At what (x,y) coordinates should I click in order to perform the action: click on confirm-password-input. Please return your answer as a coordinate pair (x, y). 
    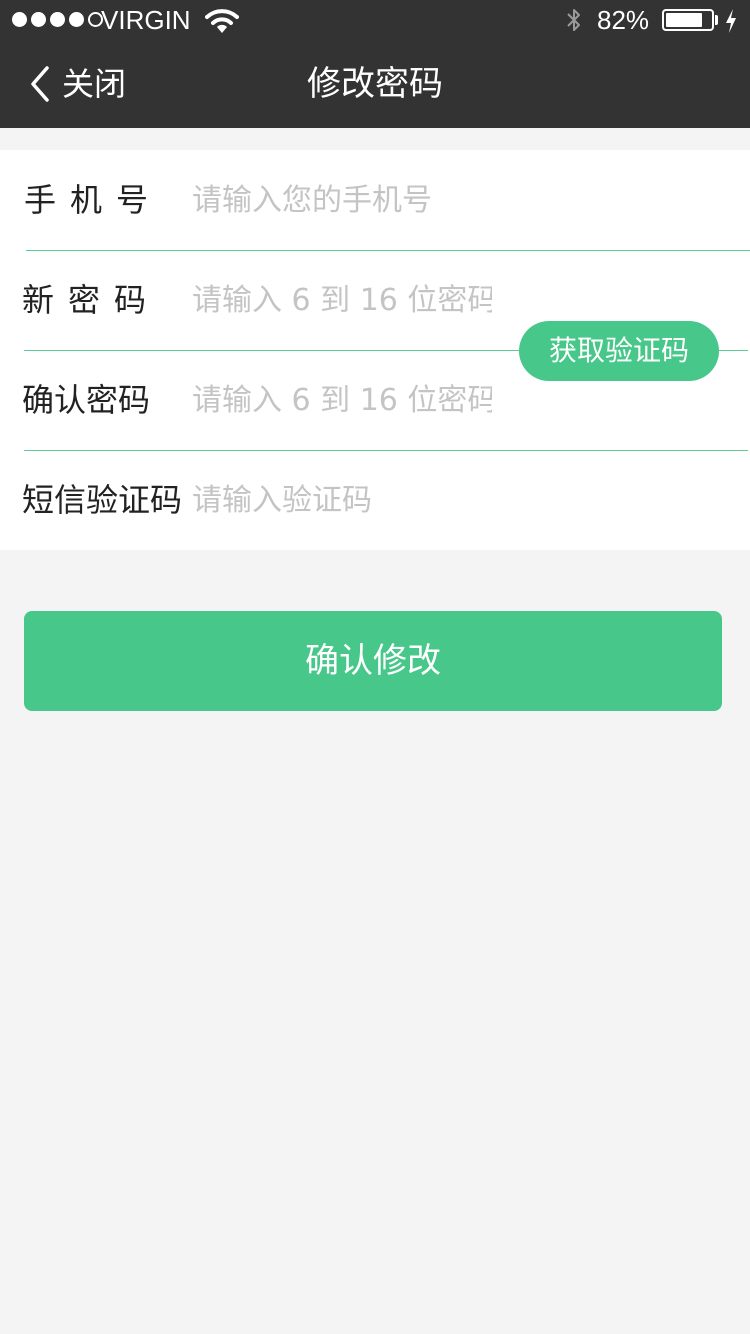
    Looking at the image, I should click on (342, 400).